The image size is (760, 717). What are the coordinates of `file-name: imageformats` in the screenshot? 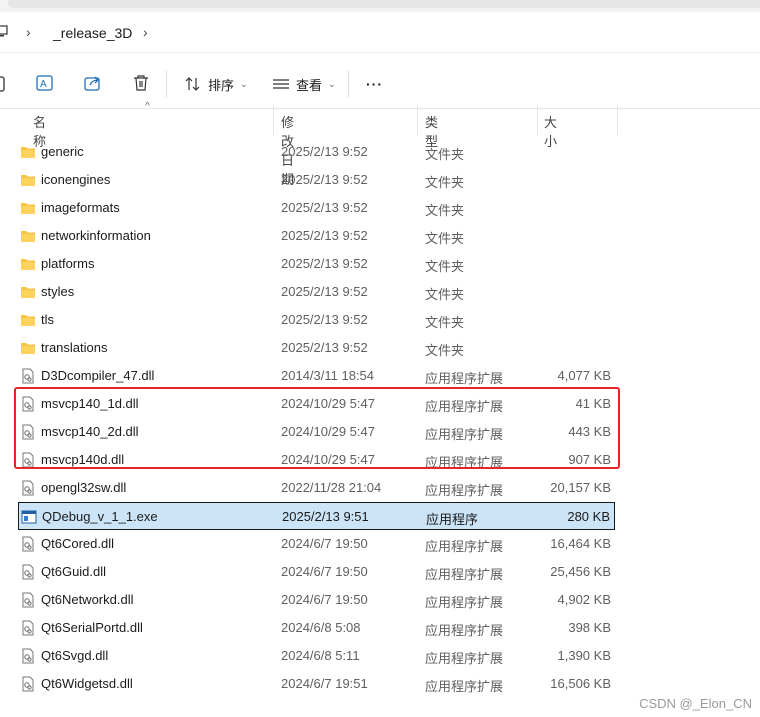 It's located at (80, 207).